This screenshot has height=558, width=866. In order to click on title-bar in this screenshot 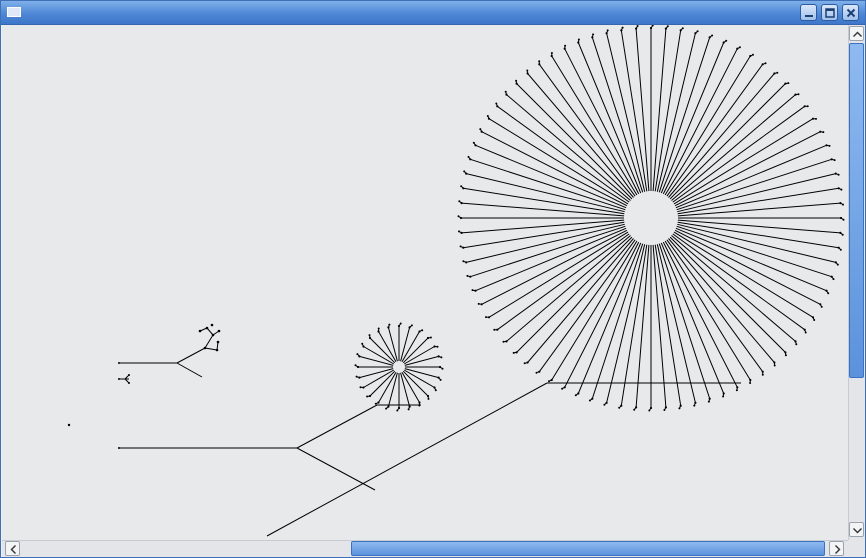, I will do `click(433, 13)`.